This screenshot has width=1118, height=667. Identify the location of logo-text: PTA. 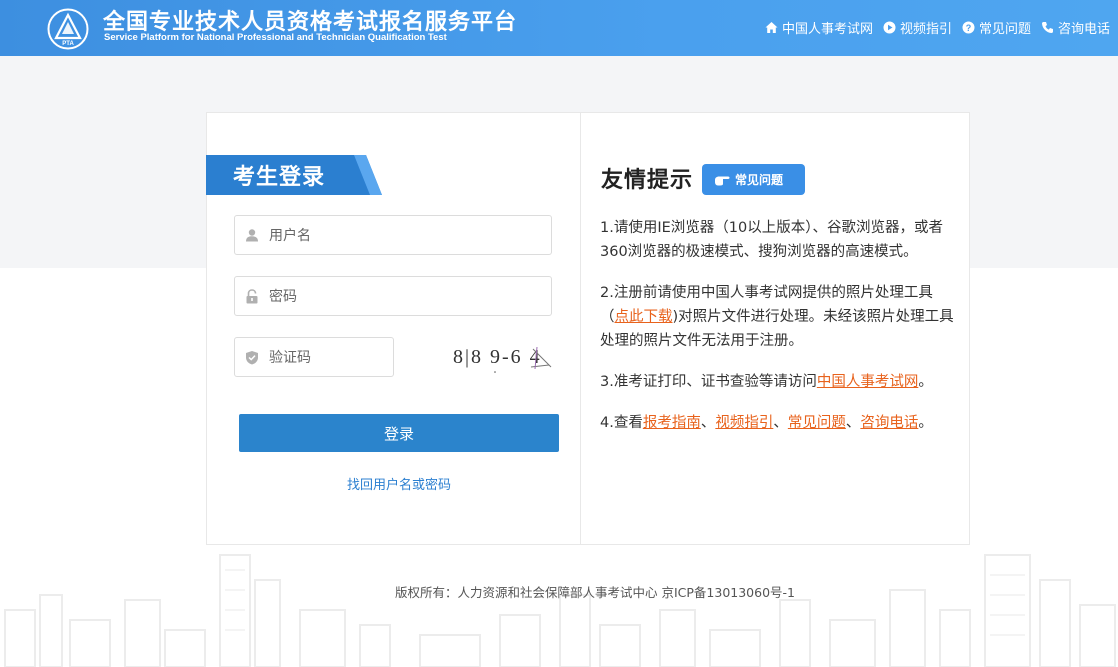
(68, 44).